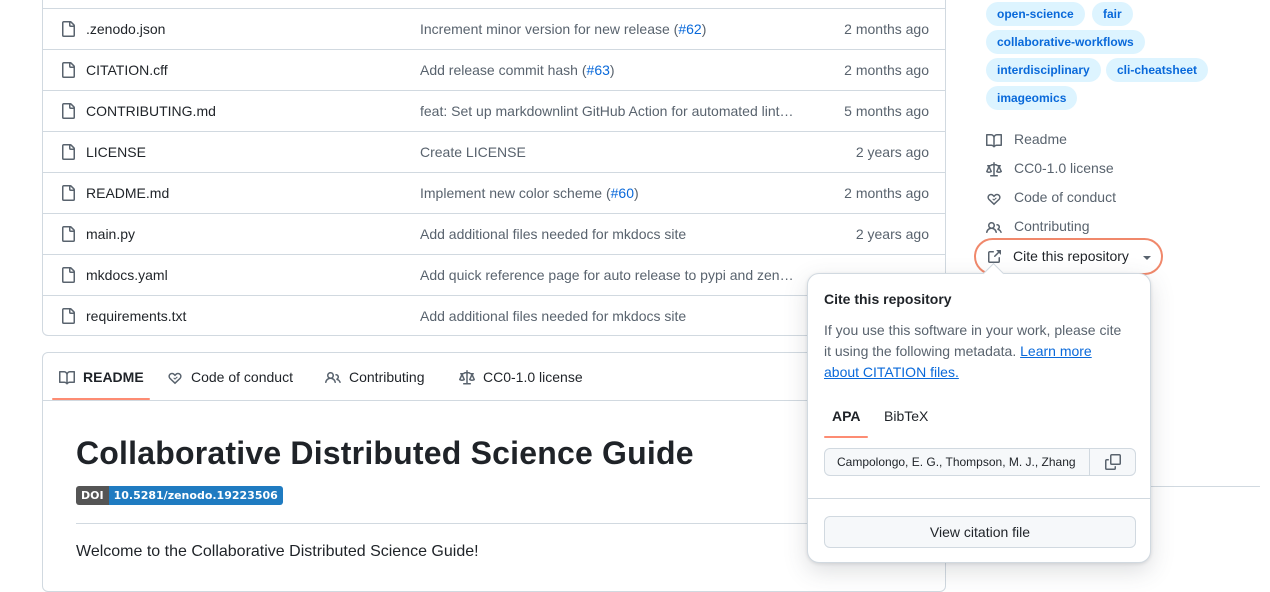  What do you see at coordinates (1040, 139) in the screenshot?
I see `sidebar-link-label: Readme` at bounding box center [1040, 139].